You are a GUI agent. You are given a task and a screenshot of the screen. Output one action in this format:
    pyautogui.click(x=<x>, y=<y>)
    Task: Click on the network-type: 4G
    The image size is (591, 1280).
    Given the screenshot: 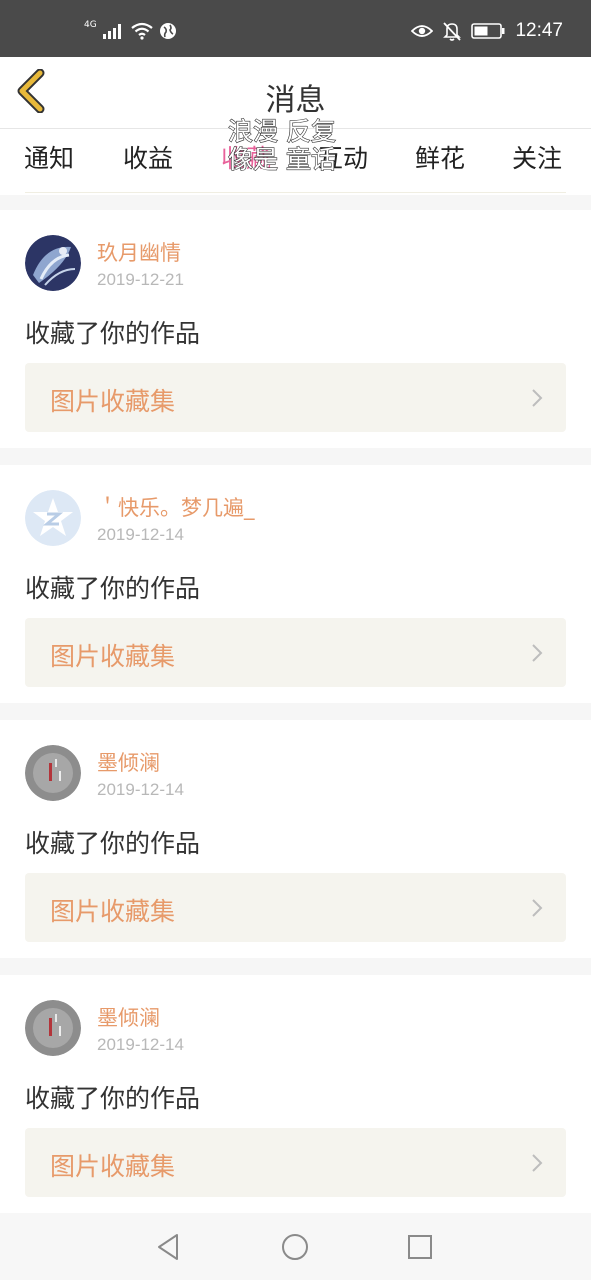 What is the action you would take?
    pyautogui.click(x=90, y=25)
    